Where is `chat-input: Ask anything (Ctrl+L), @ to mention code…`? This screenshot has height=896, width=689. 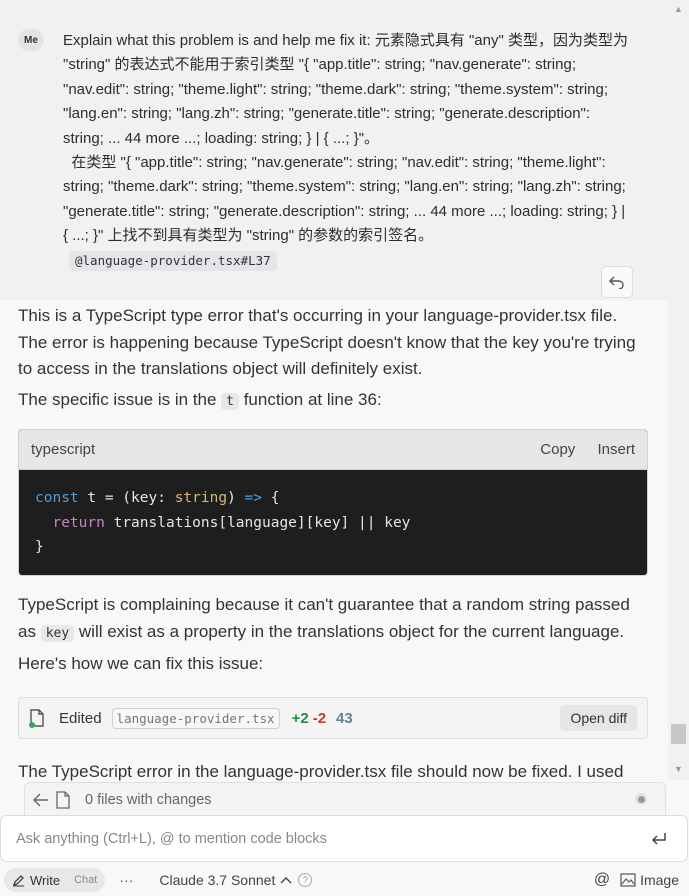 chat-input: Ask anything (Ctrl+L), @ to mention code… is located at coordinates (333, 839).